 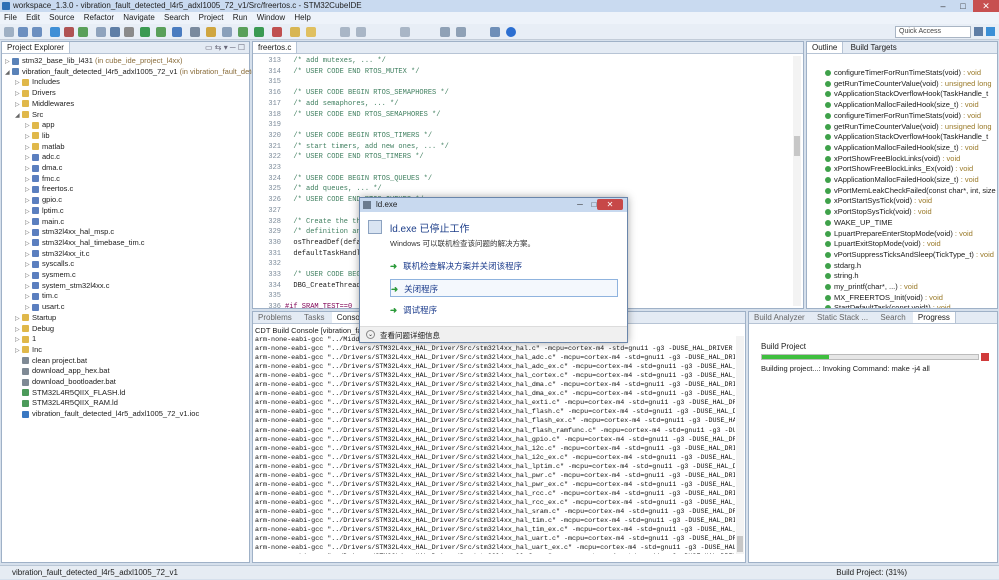 What do you see at coordinates (580, 205) in the screenshot?
I see `dialog-minimize-button: ─` at bounding box center [580, 205].